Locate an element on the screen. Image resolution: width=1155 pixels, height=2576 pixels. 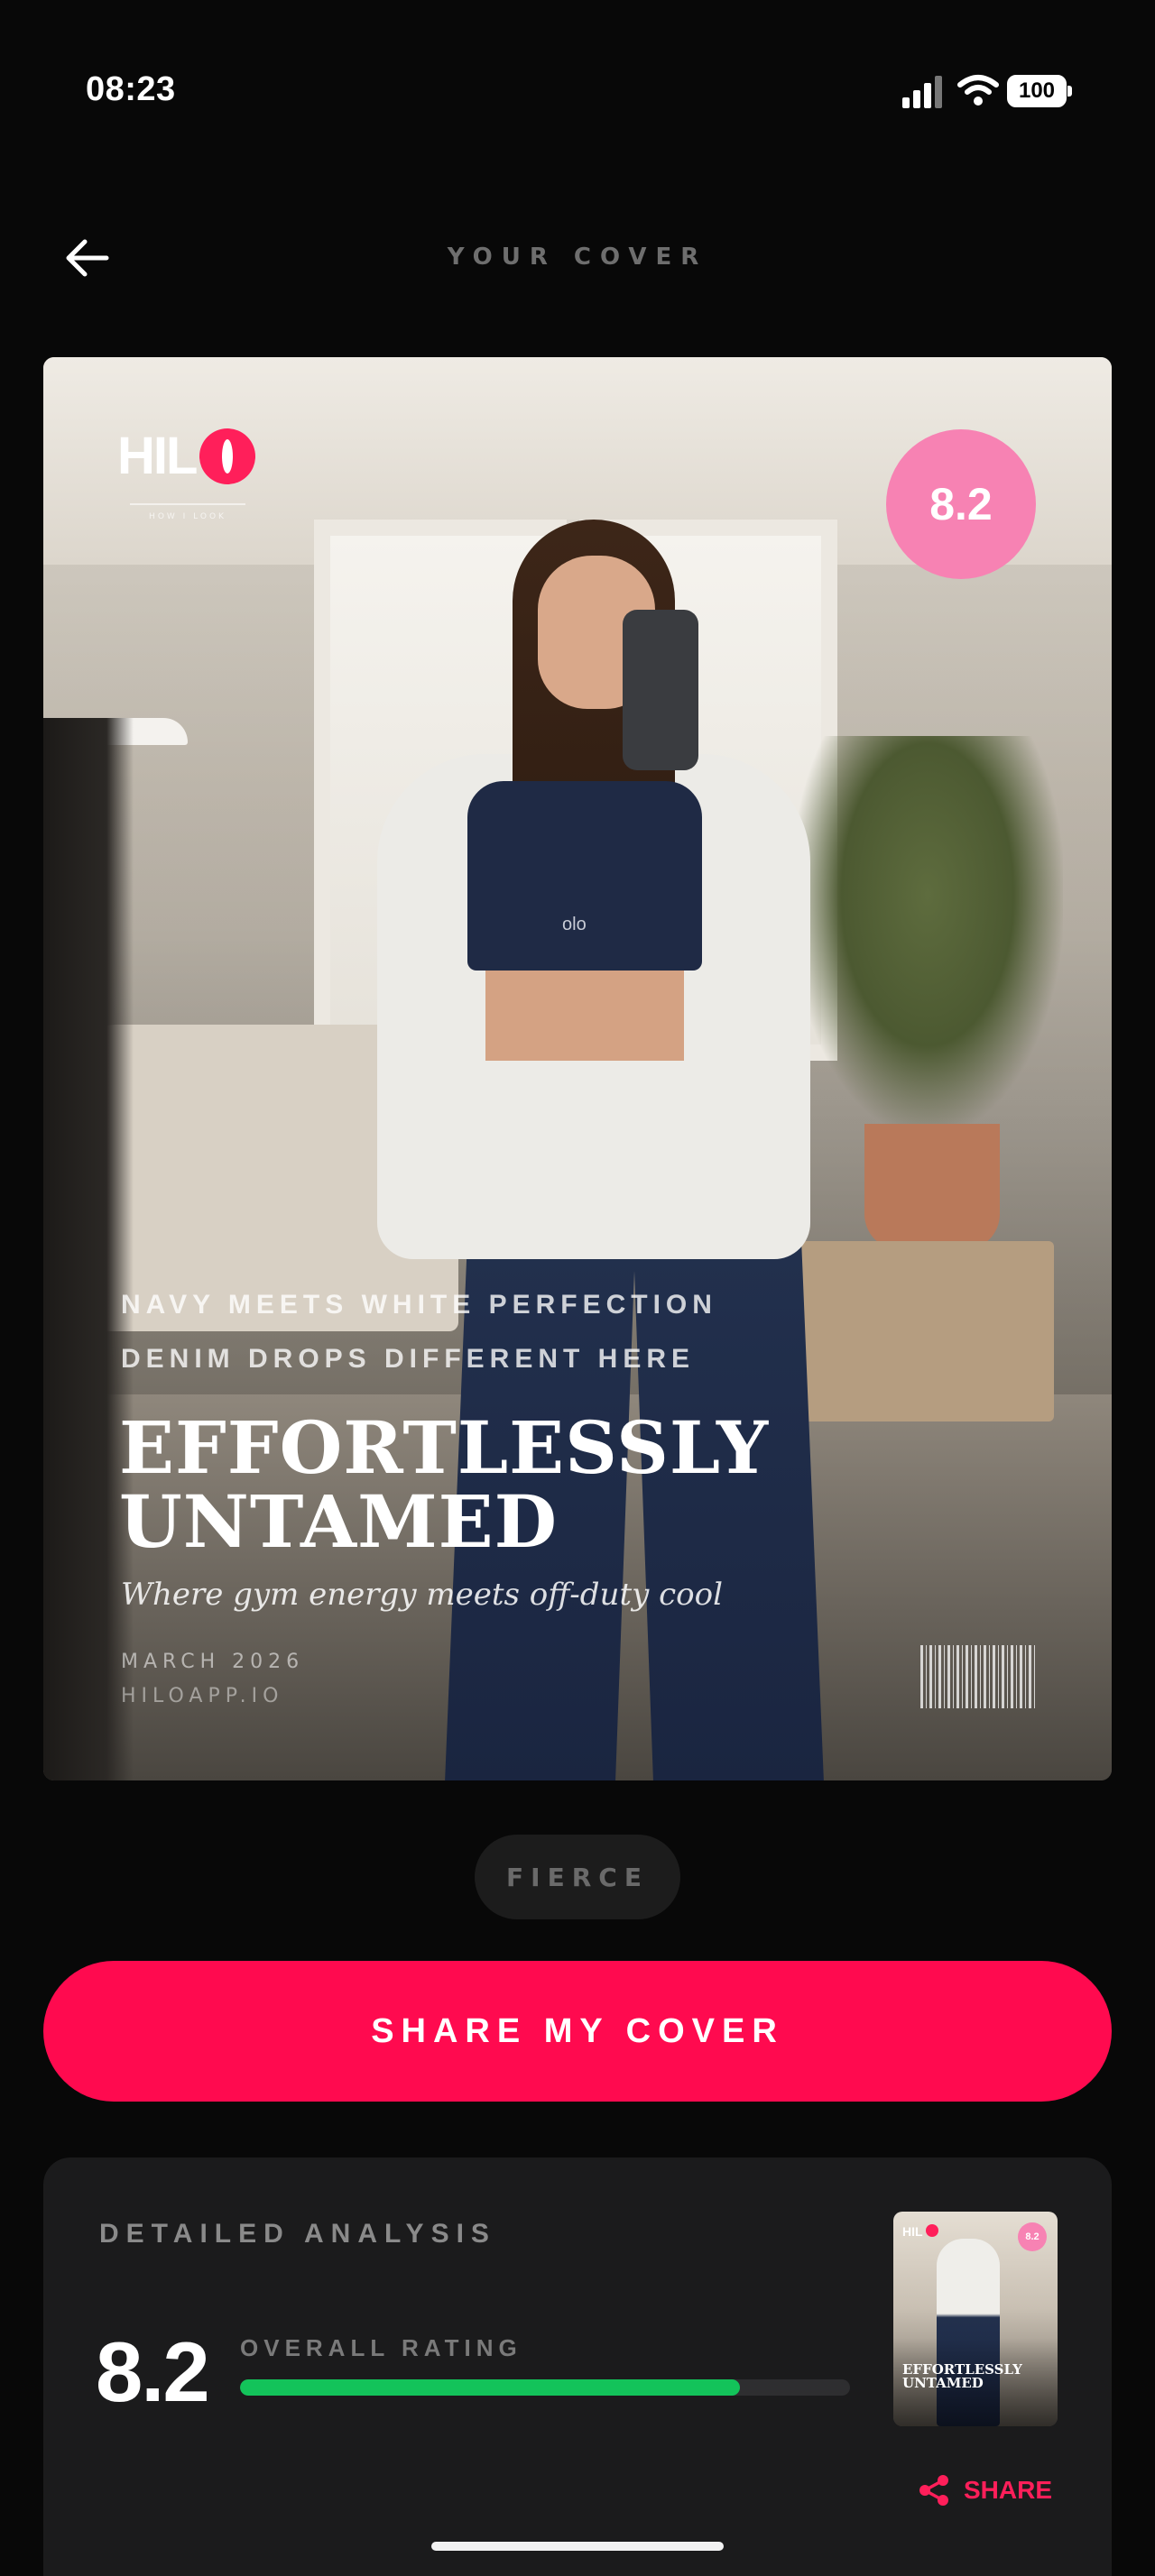
share-link: SHARE is located at coordinates (984, 2490).